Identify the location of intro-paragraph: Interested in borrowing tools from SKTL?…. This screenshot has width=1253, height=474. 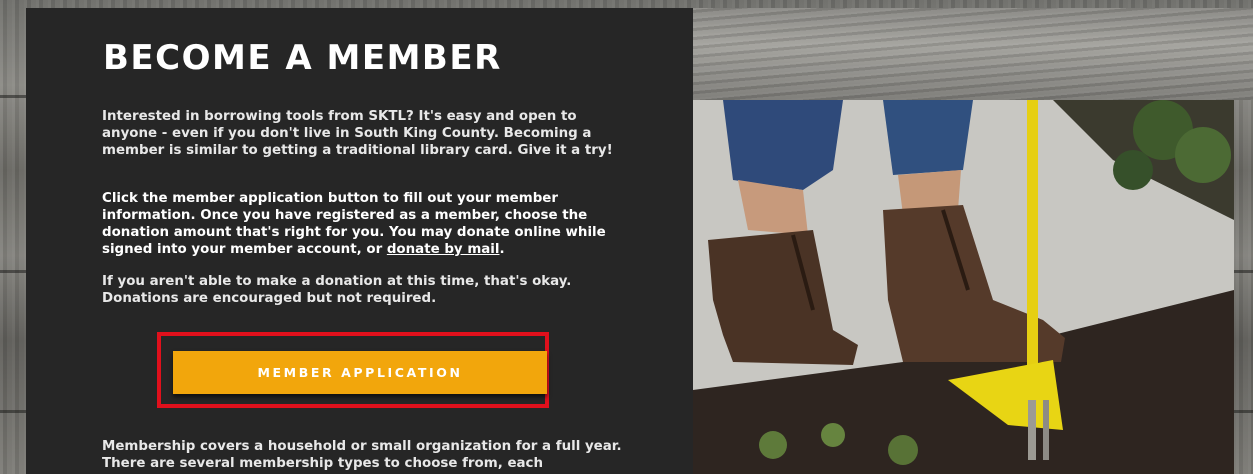
(357, 133).